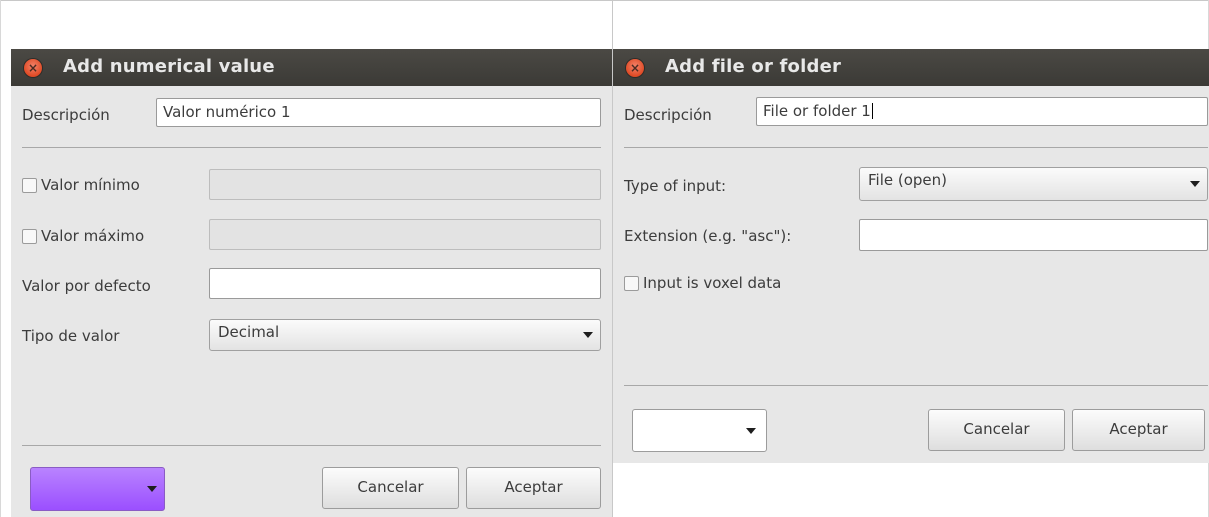 Image resolution: width=1209 pixels, height=517 pixels. I want to click on input-type-select: File (open), so click(1033, 184).